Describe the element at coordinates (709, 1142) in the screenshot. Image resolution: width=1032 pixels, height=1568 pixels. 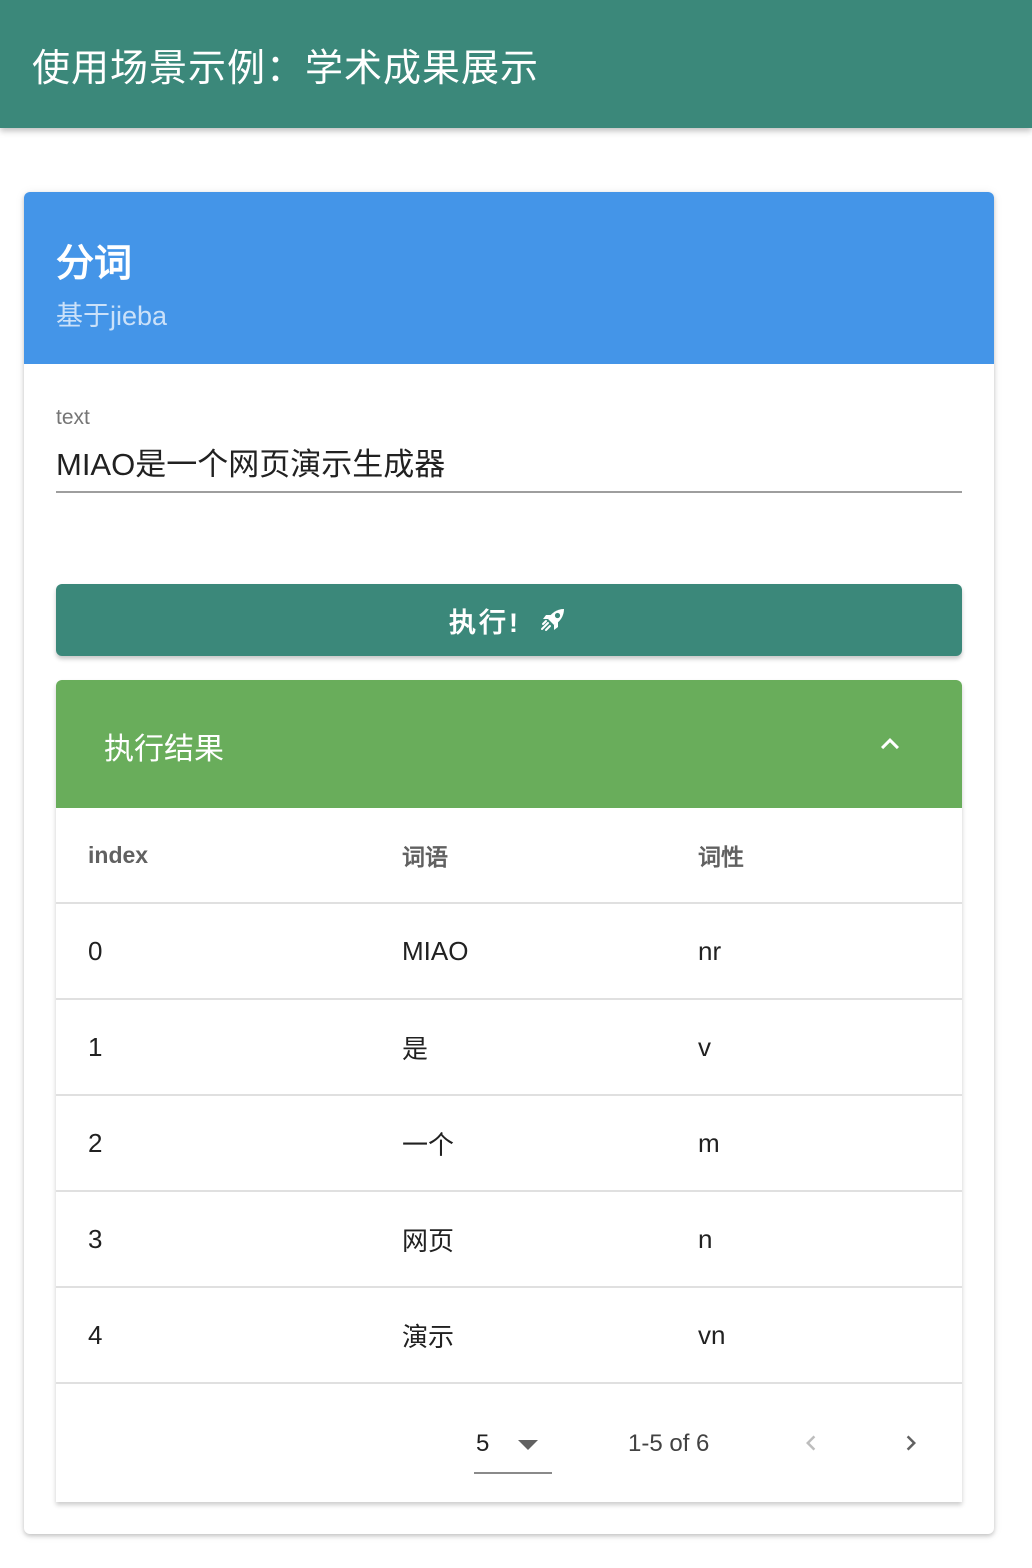
I see `cell-pos: m` at that location.